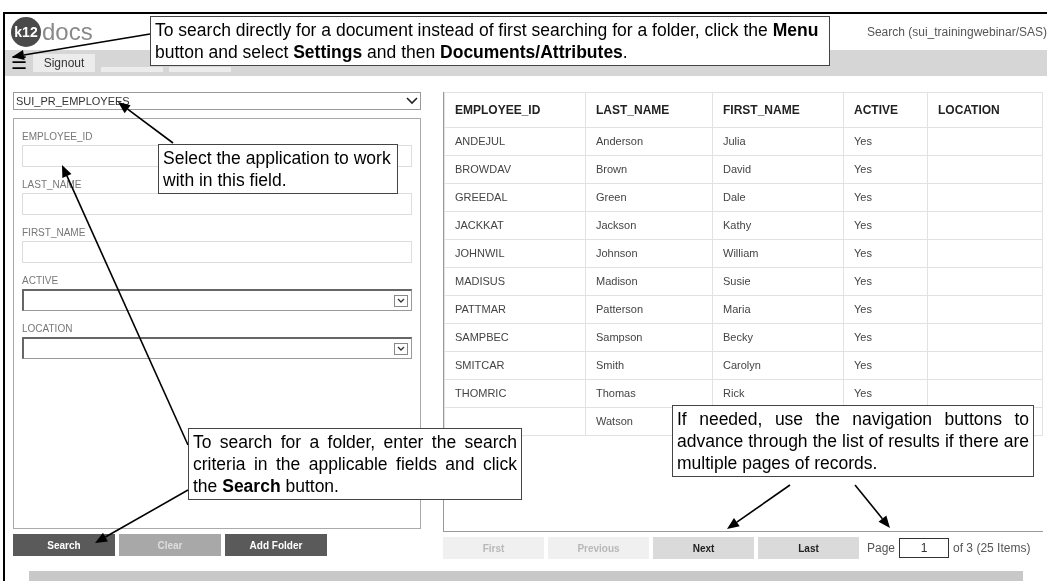 This screenshot has width=1047, height=581. Describe the element at coordinates (612, 169) in the screenshot. I see `table-cell: Brown` at that location.